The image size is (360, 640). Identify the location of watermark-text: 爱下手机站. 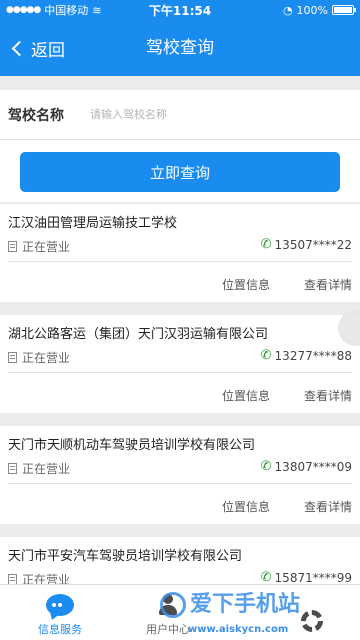
(245, 604).